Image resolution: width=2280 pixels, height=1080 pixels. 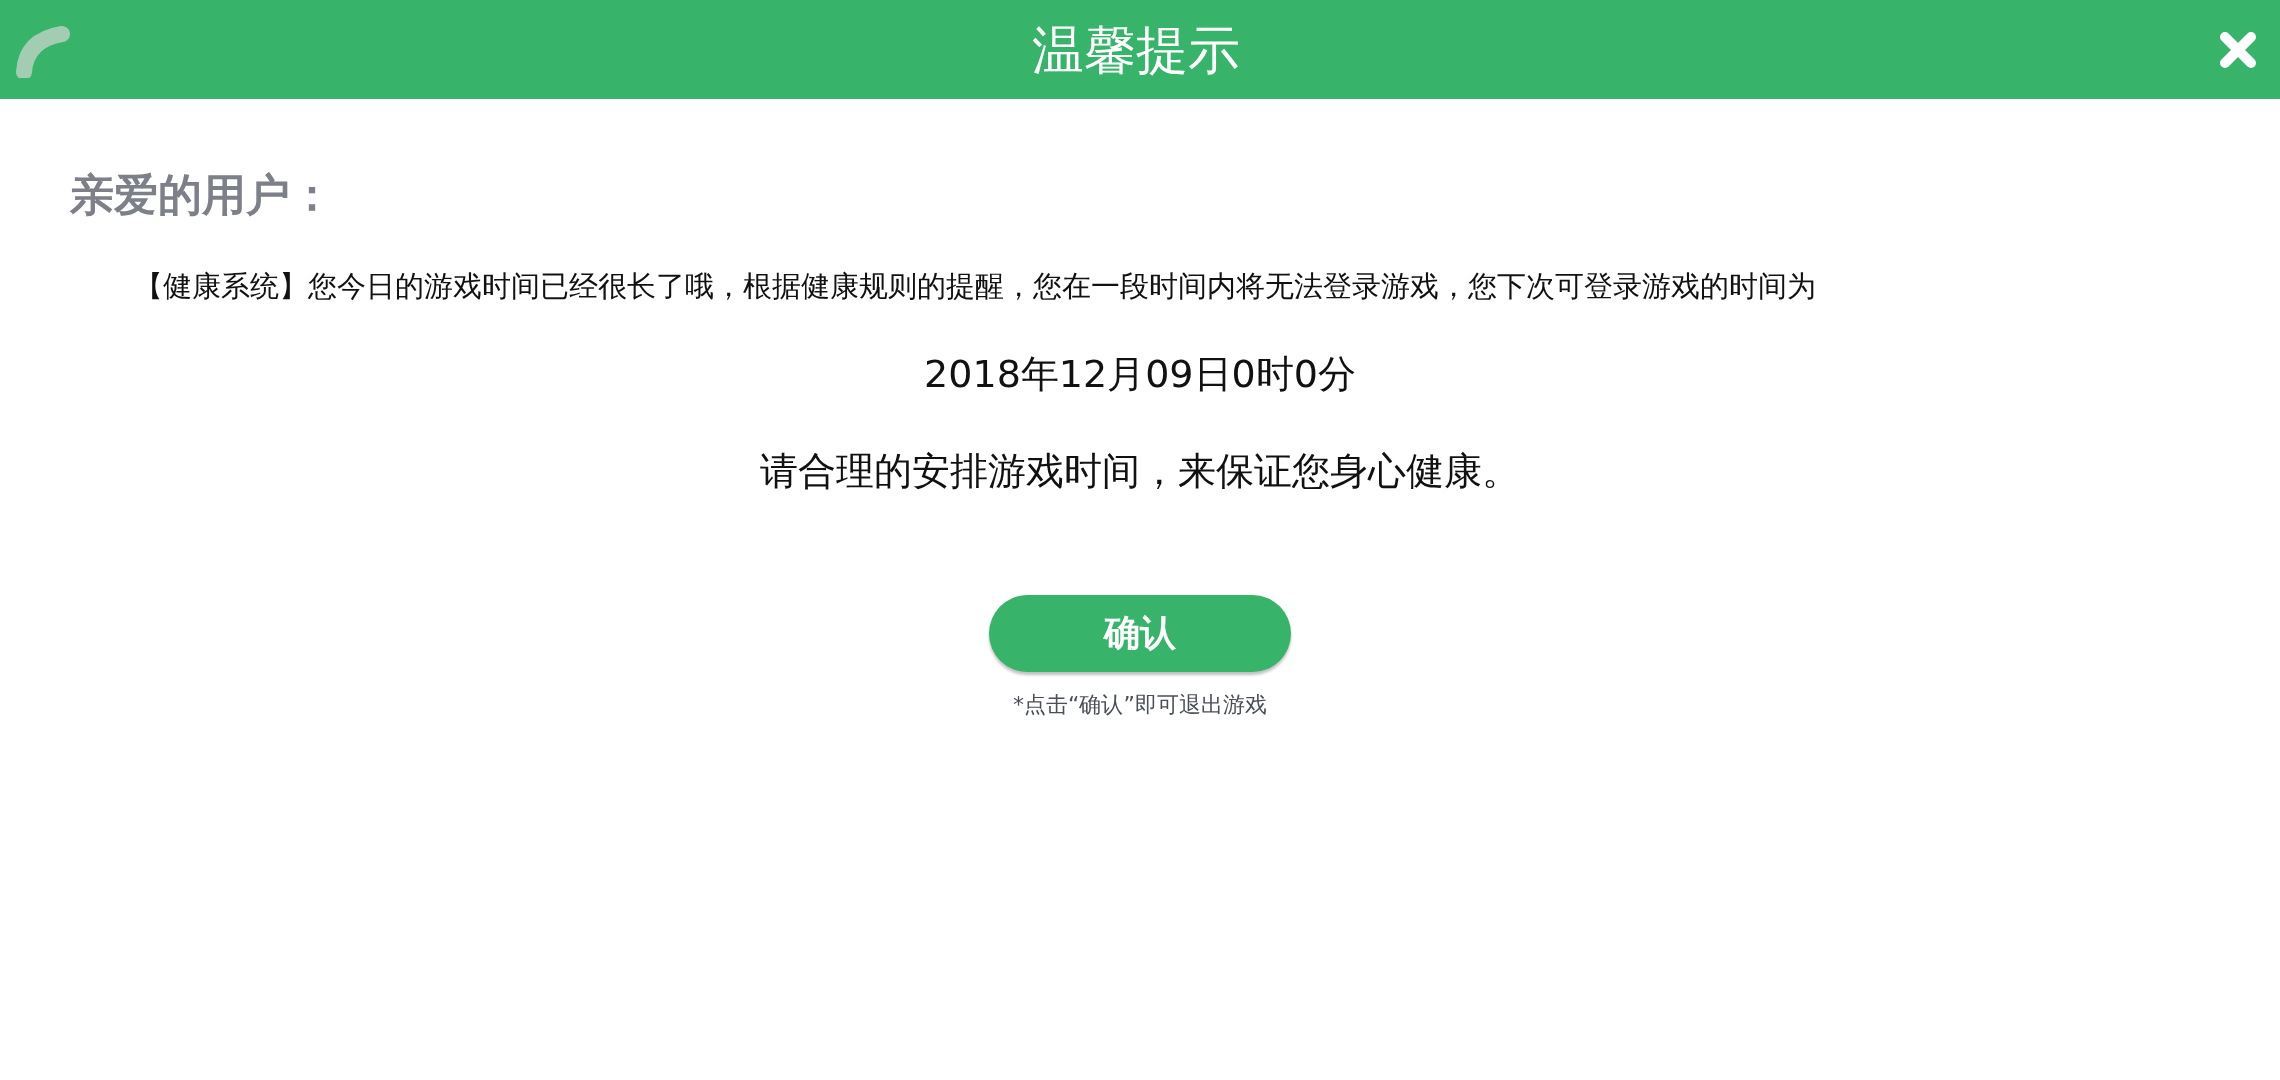 I want to click on message-text: 【健康系统】您今日的游戏时间已经很长了哦，根据健康规则的提醒，您在一段时间内将无法登录游戏，您下次可登录游戏的时间为, so click(x=975, y=286).